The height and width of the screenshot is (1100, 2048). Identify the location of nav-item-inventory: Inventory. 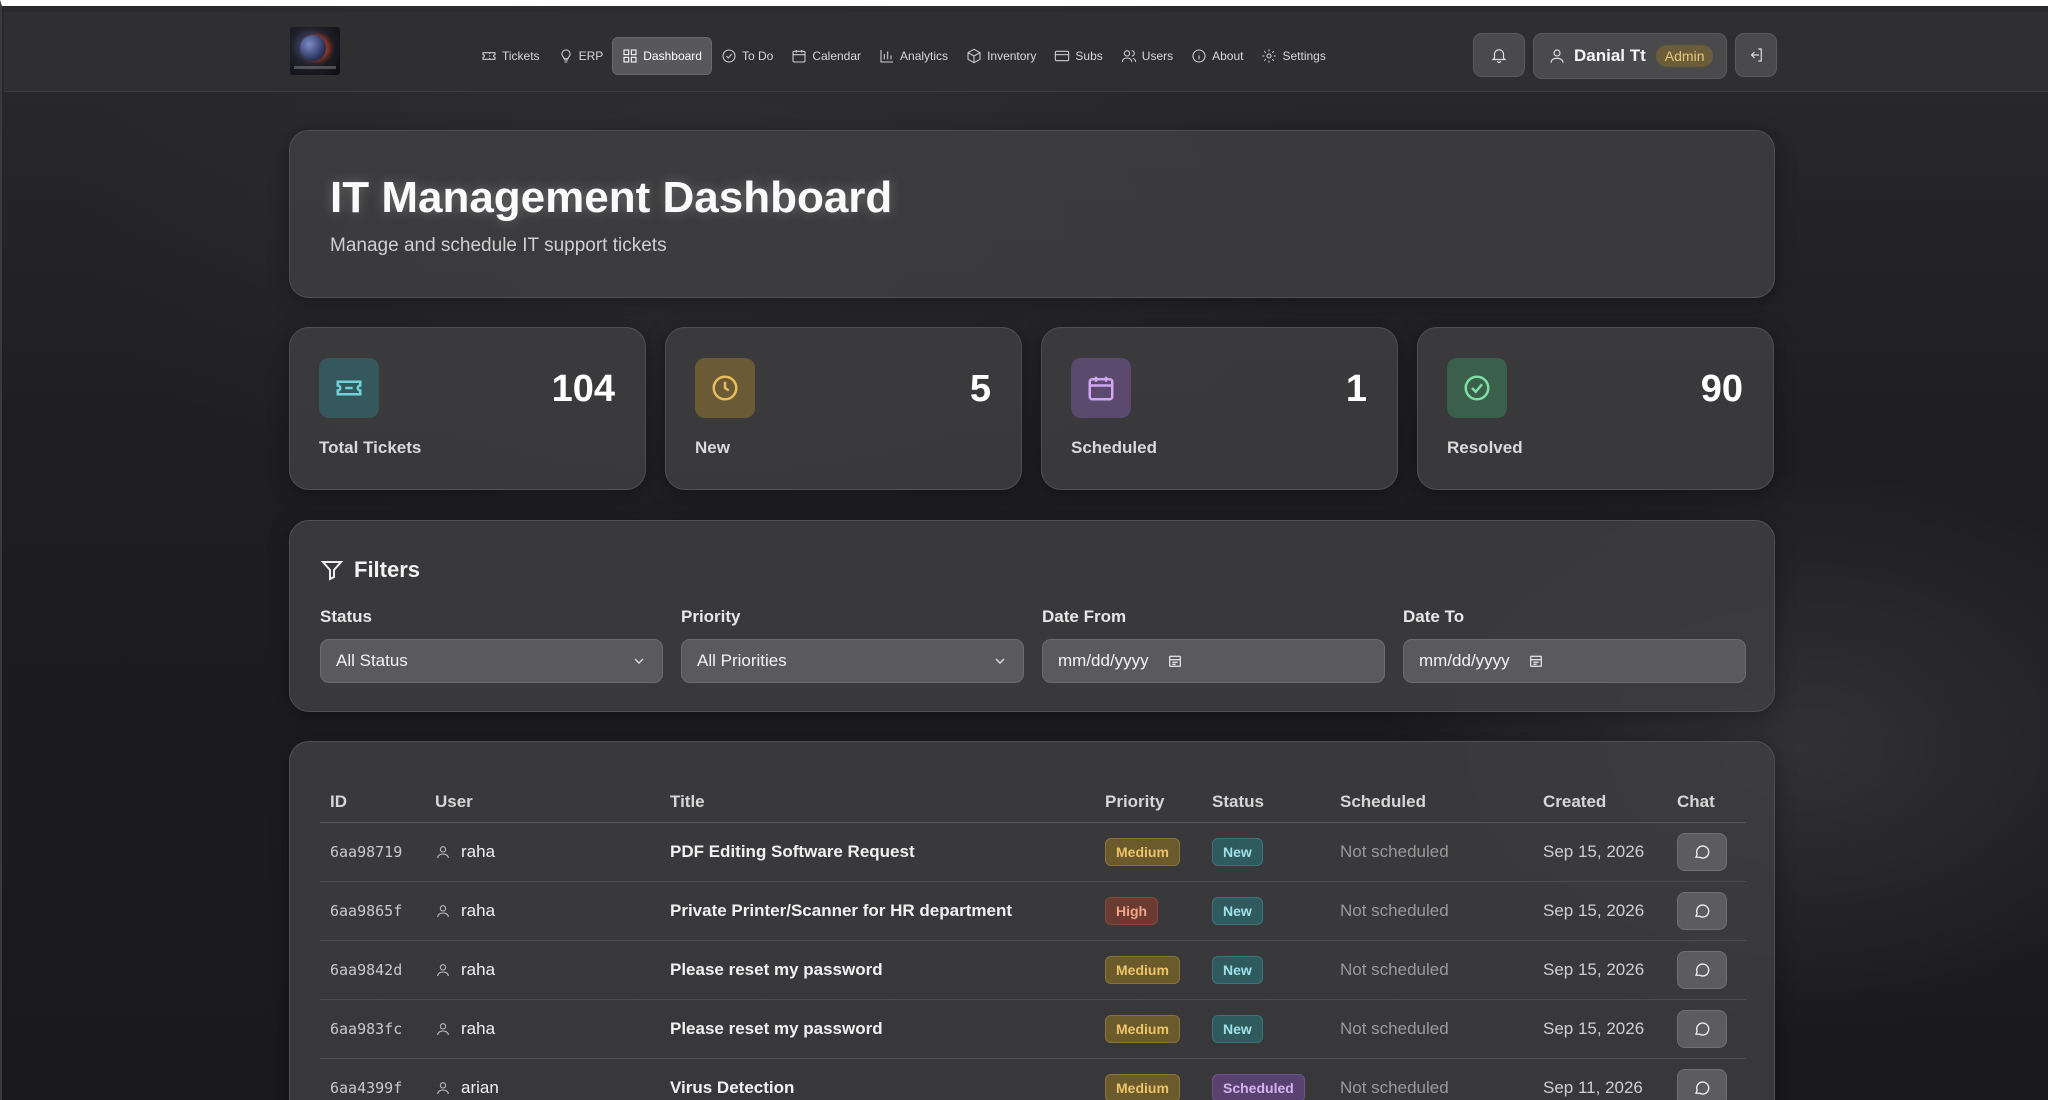
(1001, 56).